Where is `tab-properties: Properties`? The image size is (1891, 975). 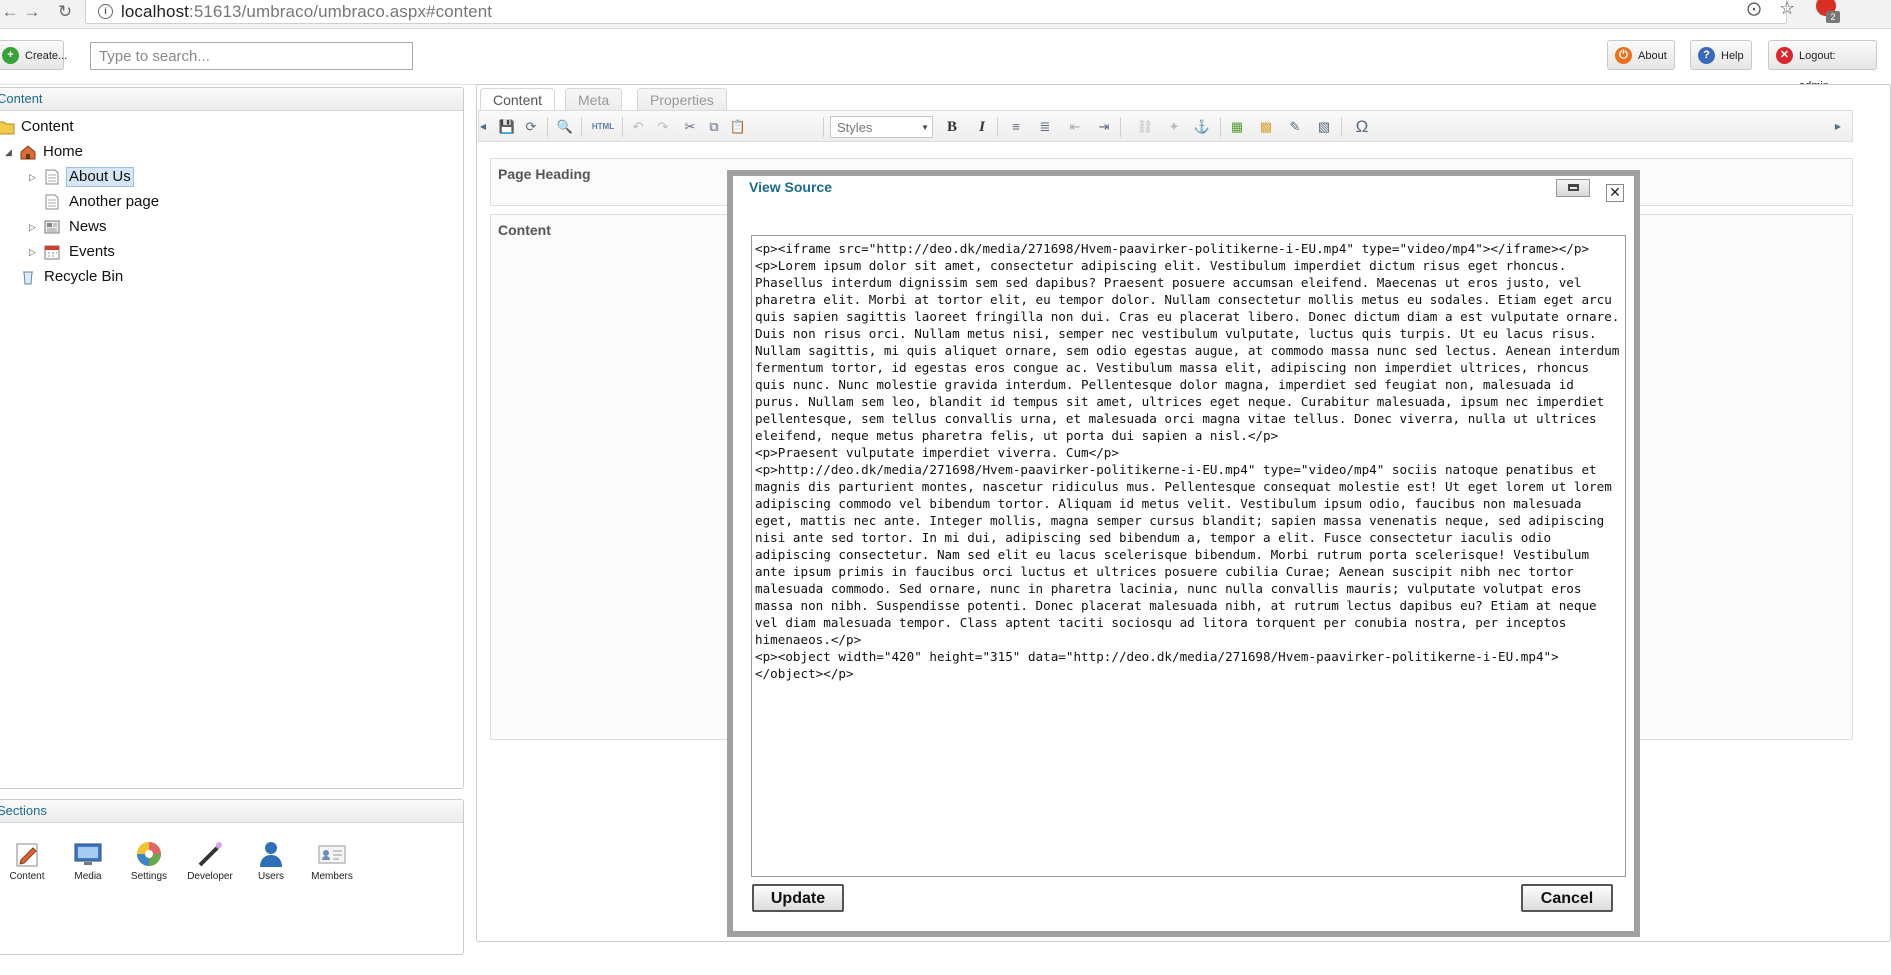
tab-properties: Properties is located at coordinates (682, 99).